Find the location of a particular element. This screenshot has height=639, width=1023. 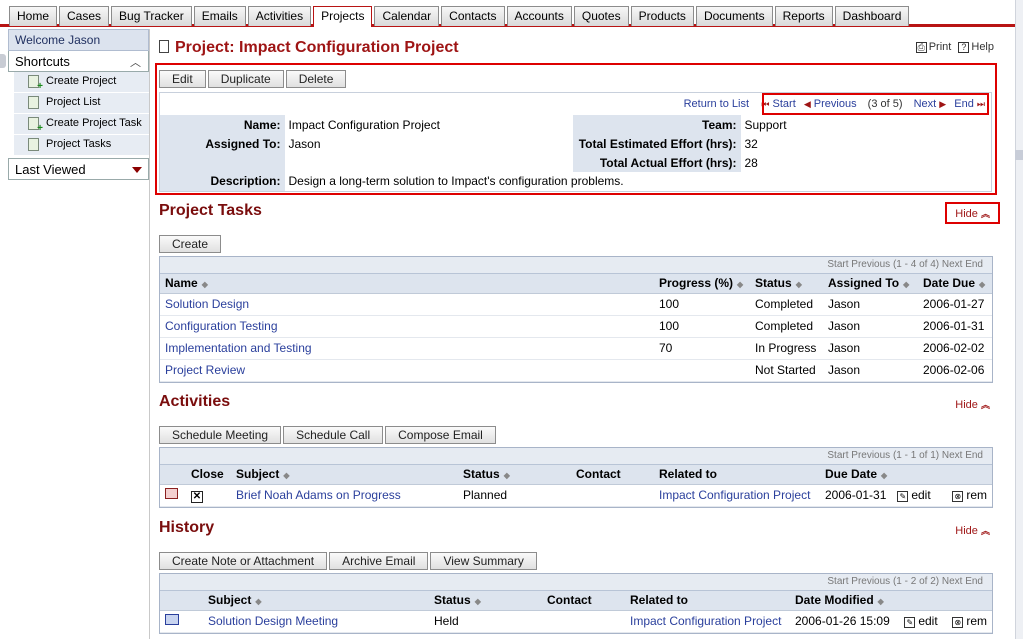

shortcut-create-project: Create Project is located at coordinates (81, 82).